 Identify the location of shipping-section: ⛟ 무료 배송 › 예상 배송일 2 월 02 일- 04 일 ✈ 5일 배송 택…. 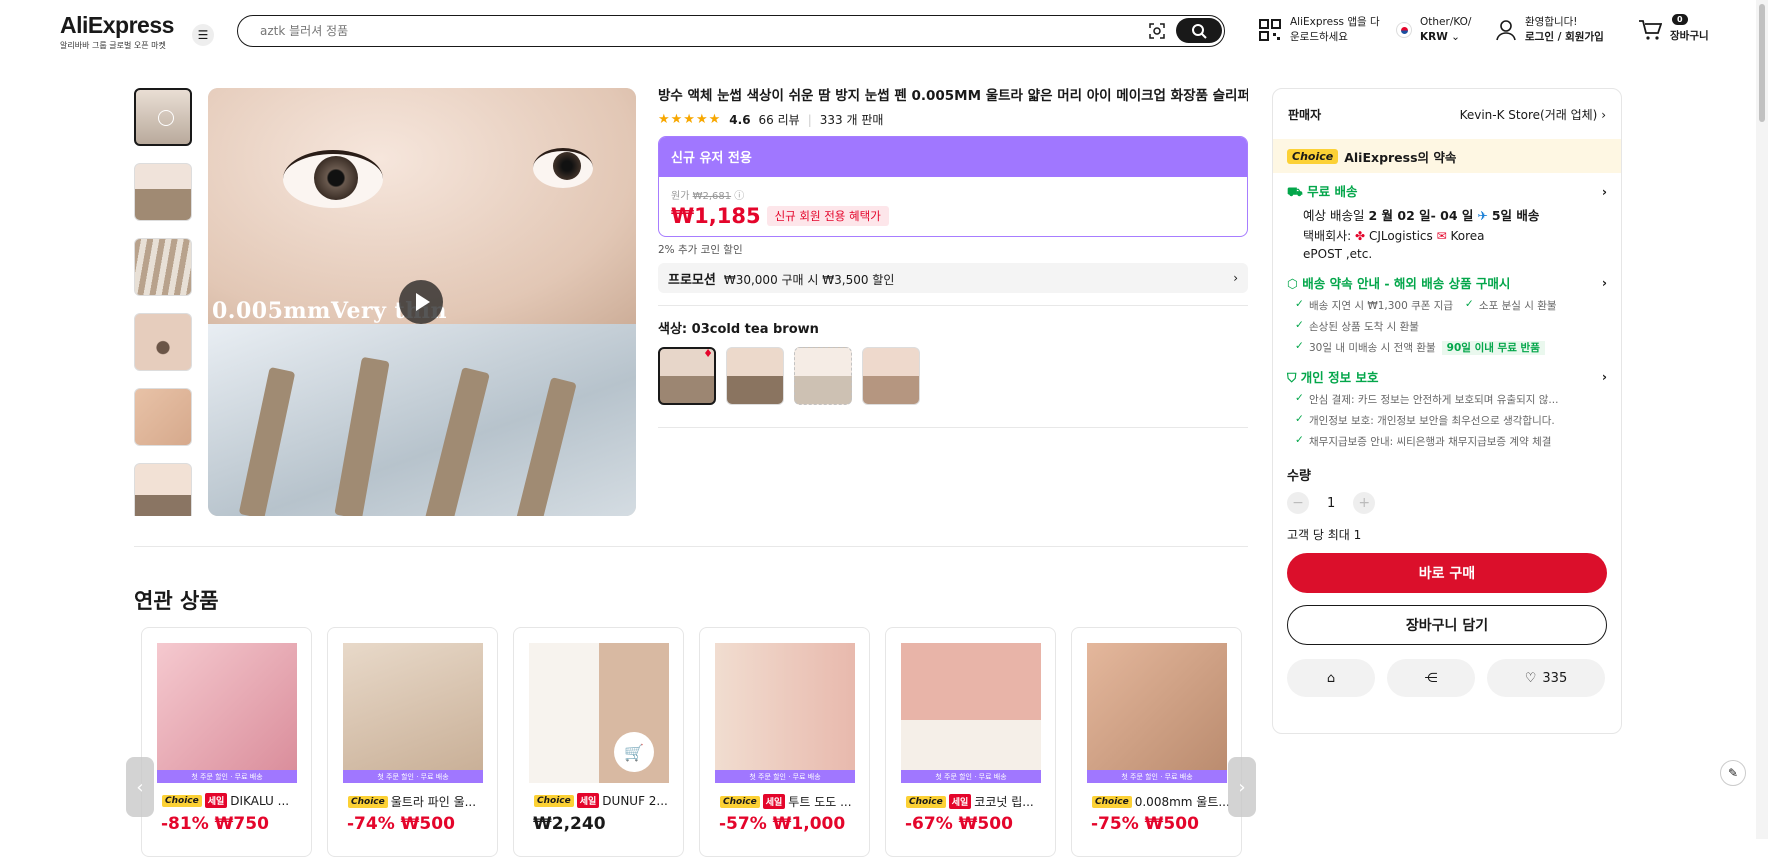
(1447, 218).